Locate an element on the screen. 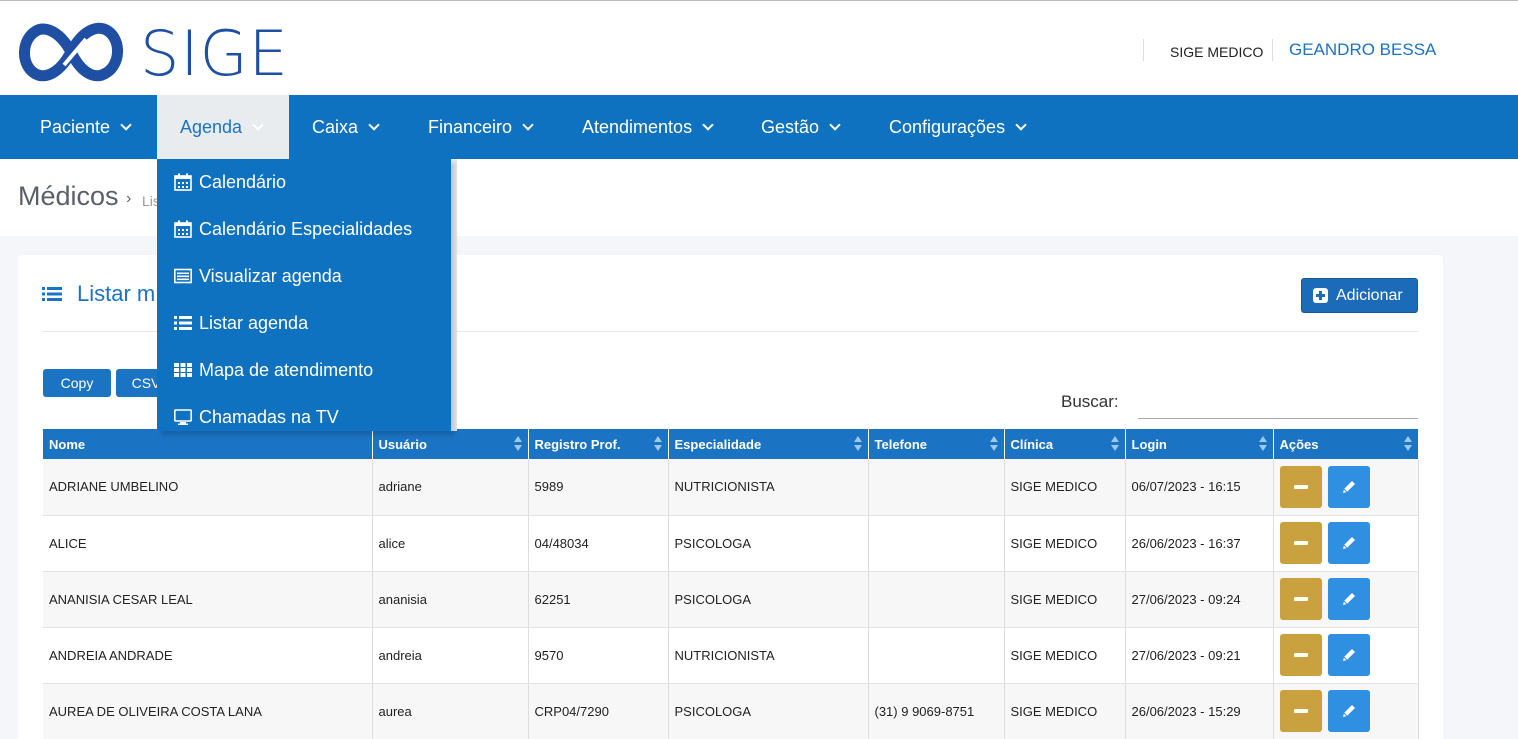 This screenshot has width=1518, height=739. add-button-label: Adicionar is located at coordinates (1369, 295).